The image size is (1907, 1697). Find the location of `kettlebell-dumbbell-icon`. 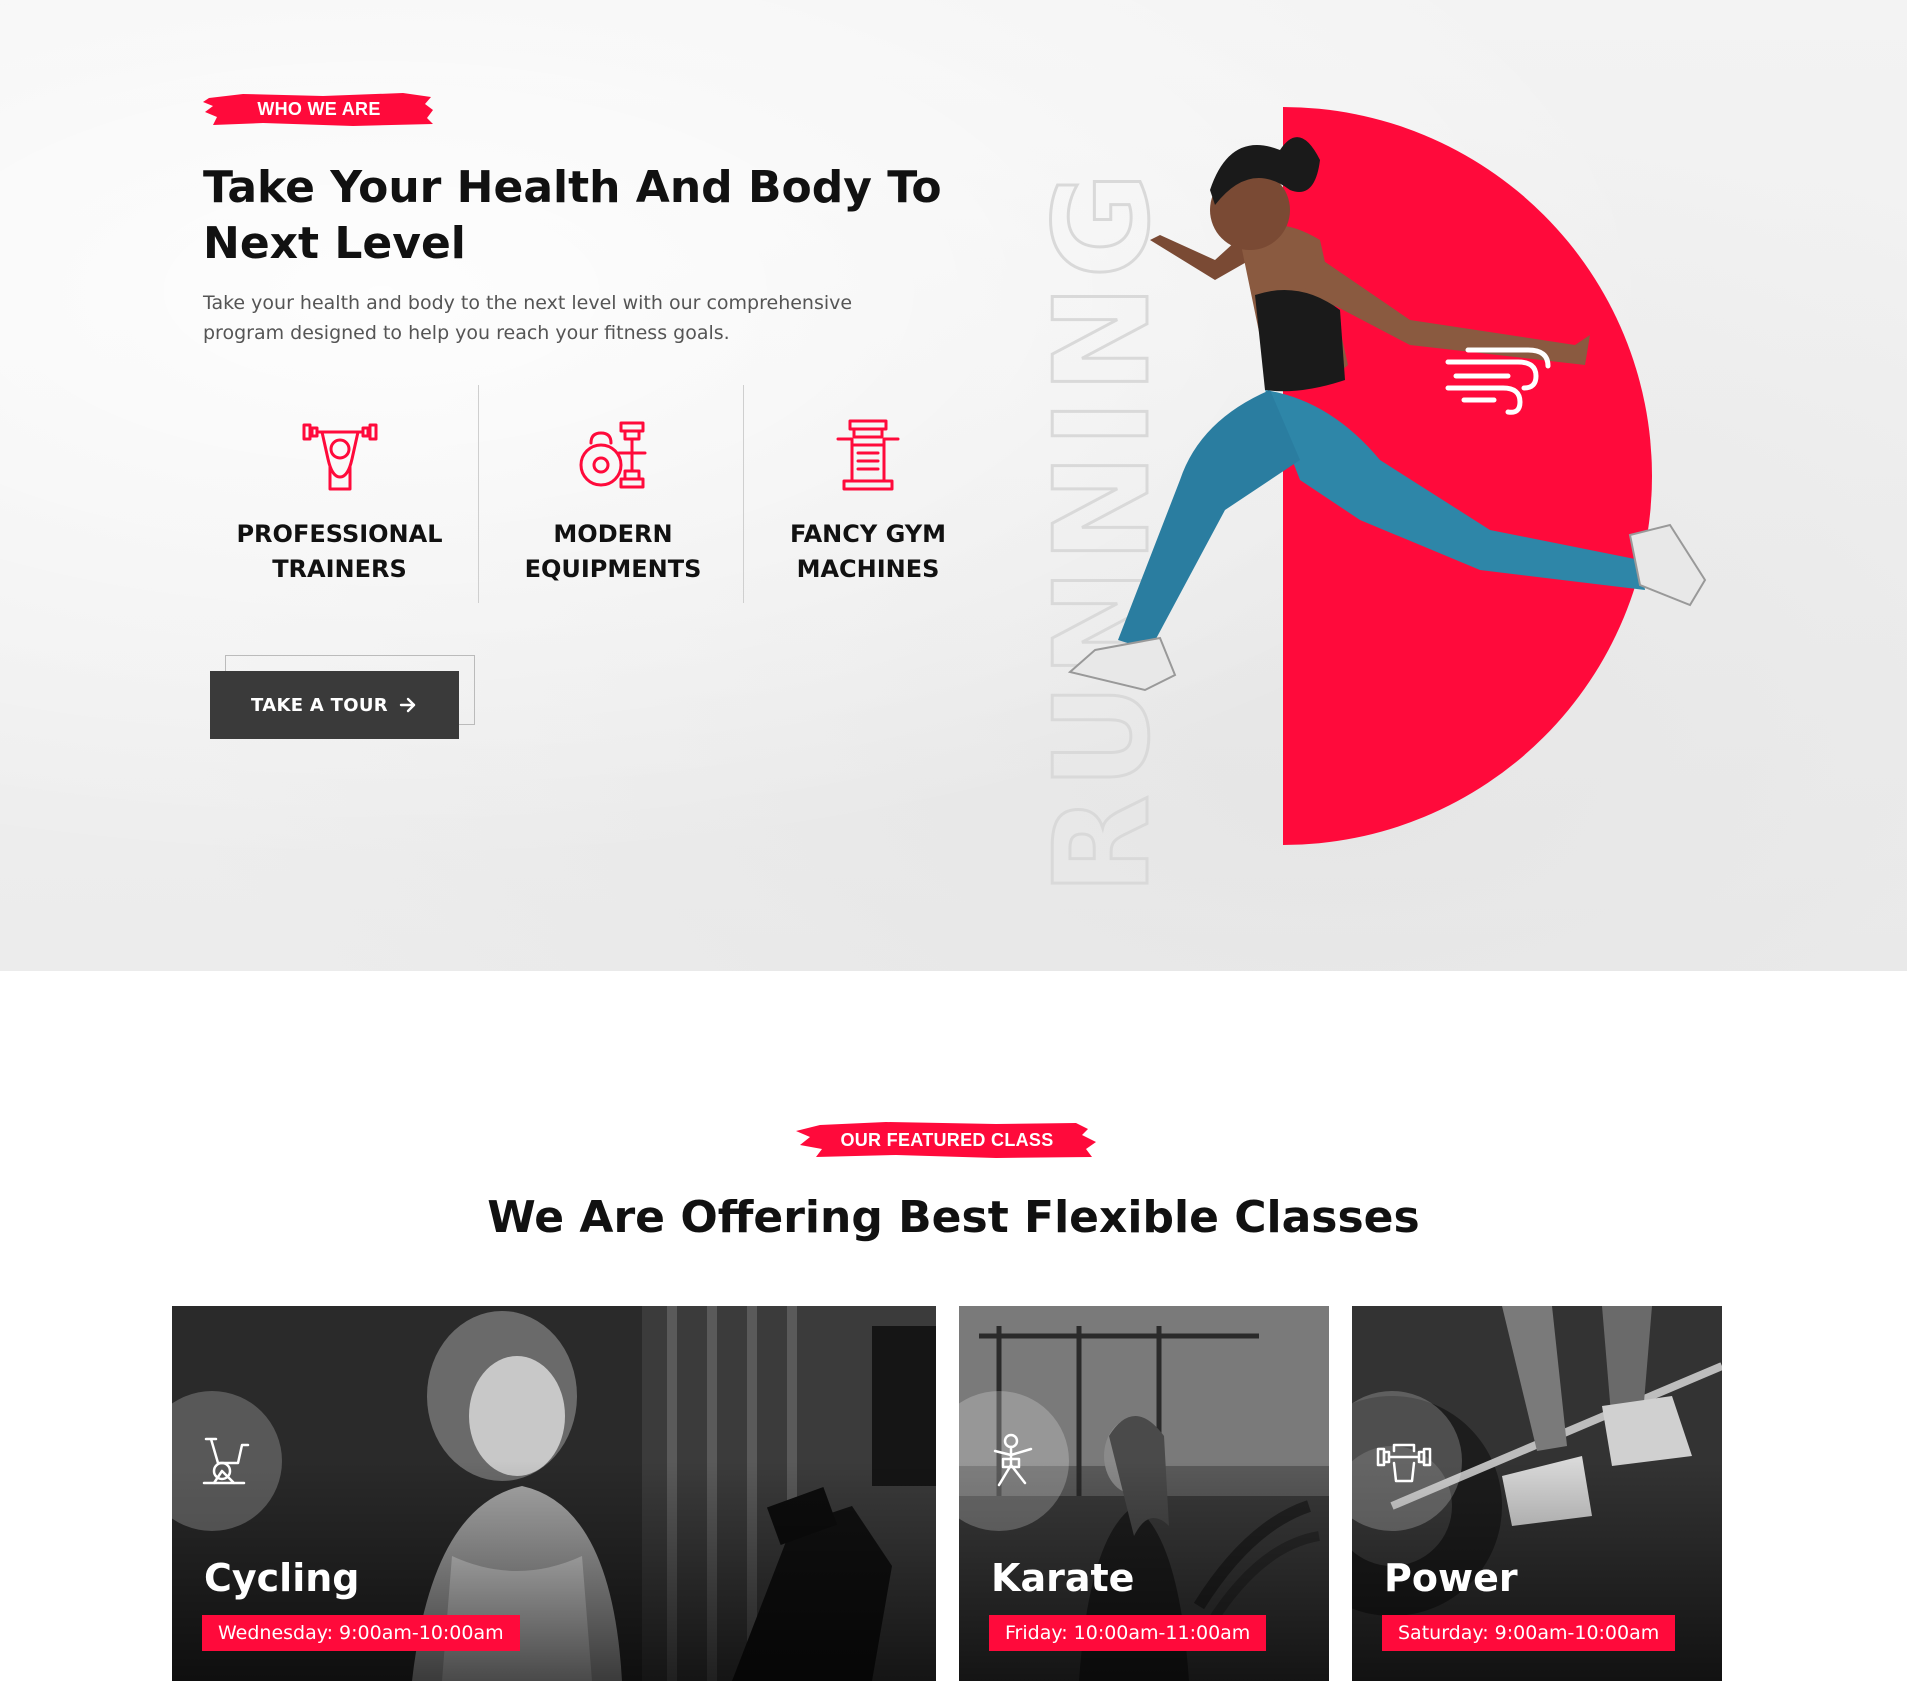

kettlebell-dumbbell-icon is located at coordinates (613, 455).